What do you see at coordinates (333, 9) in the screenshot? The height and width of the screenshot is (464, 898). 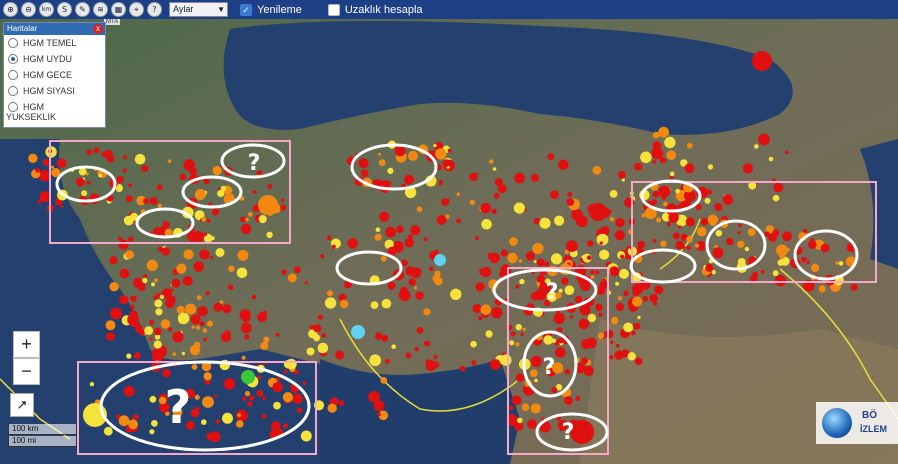 I see `distance-checkbox` at bounding box center [333, 9].